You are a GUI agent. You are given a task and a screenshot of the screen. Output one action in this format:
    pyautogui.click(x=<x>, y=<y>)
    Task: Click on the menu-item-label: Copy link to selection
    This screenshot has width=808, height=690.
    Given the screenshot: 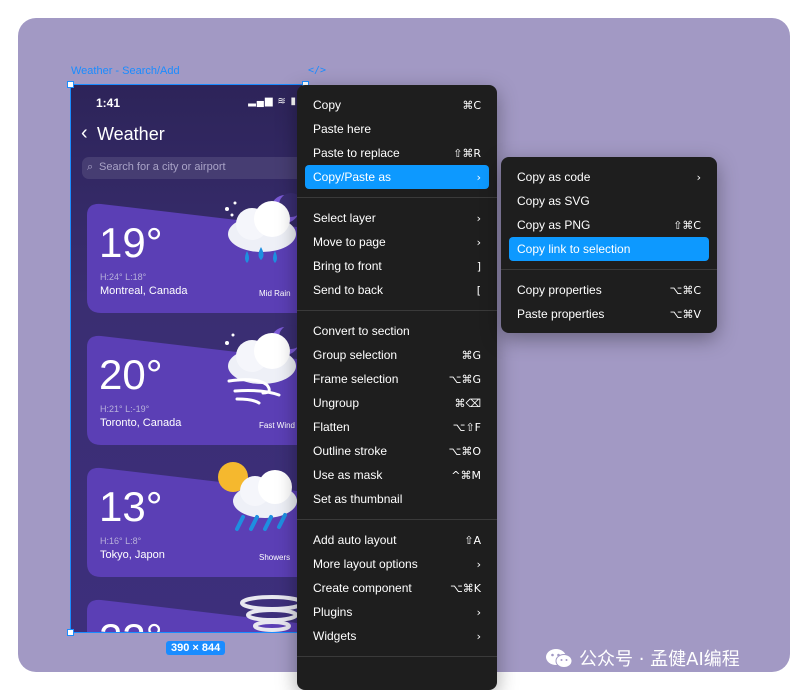 What is the action you would take?
    pyautogui.click(x=574, y=249)
    